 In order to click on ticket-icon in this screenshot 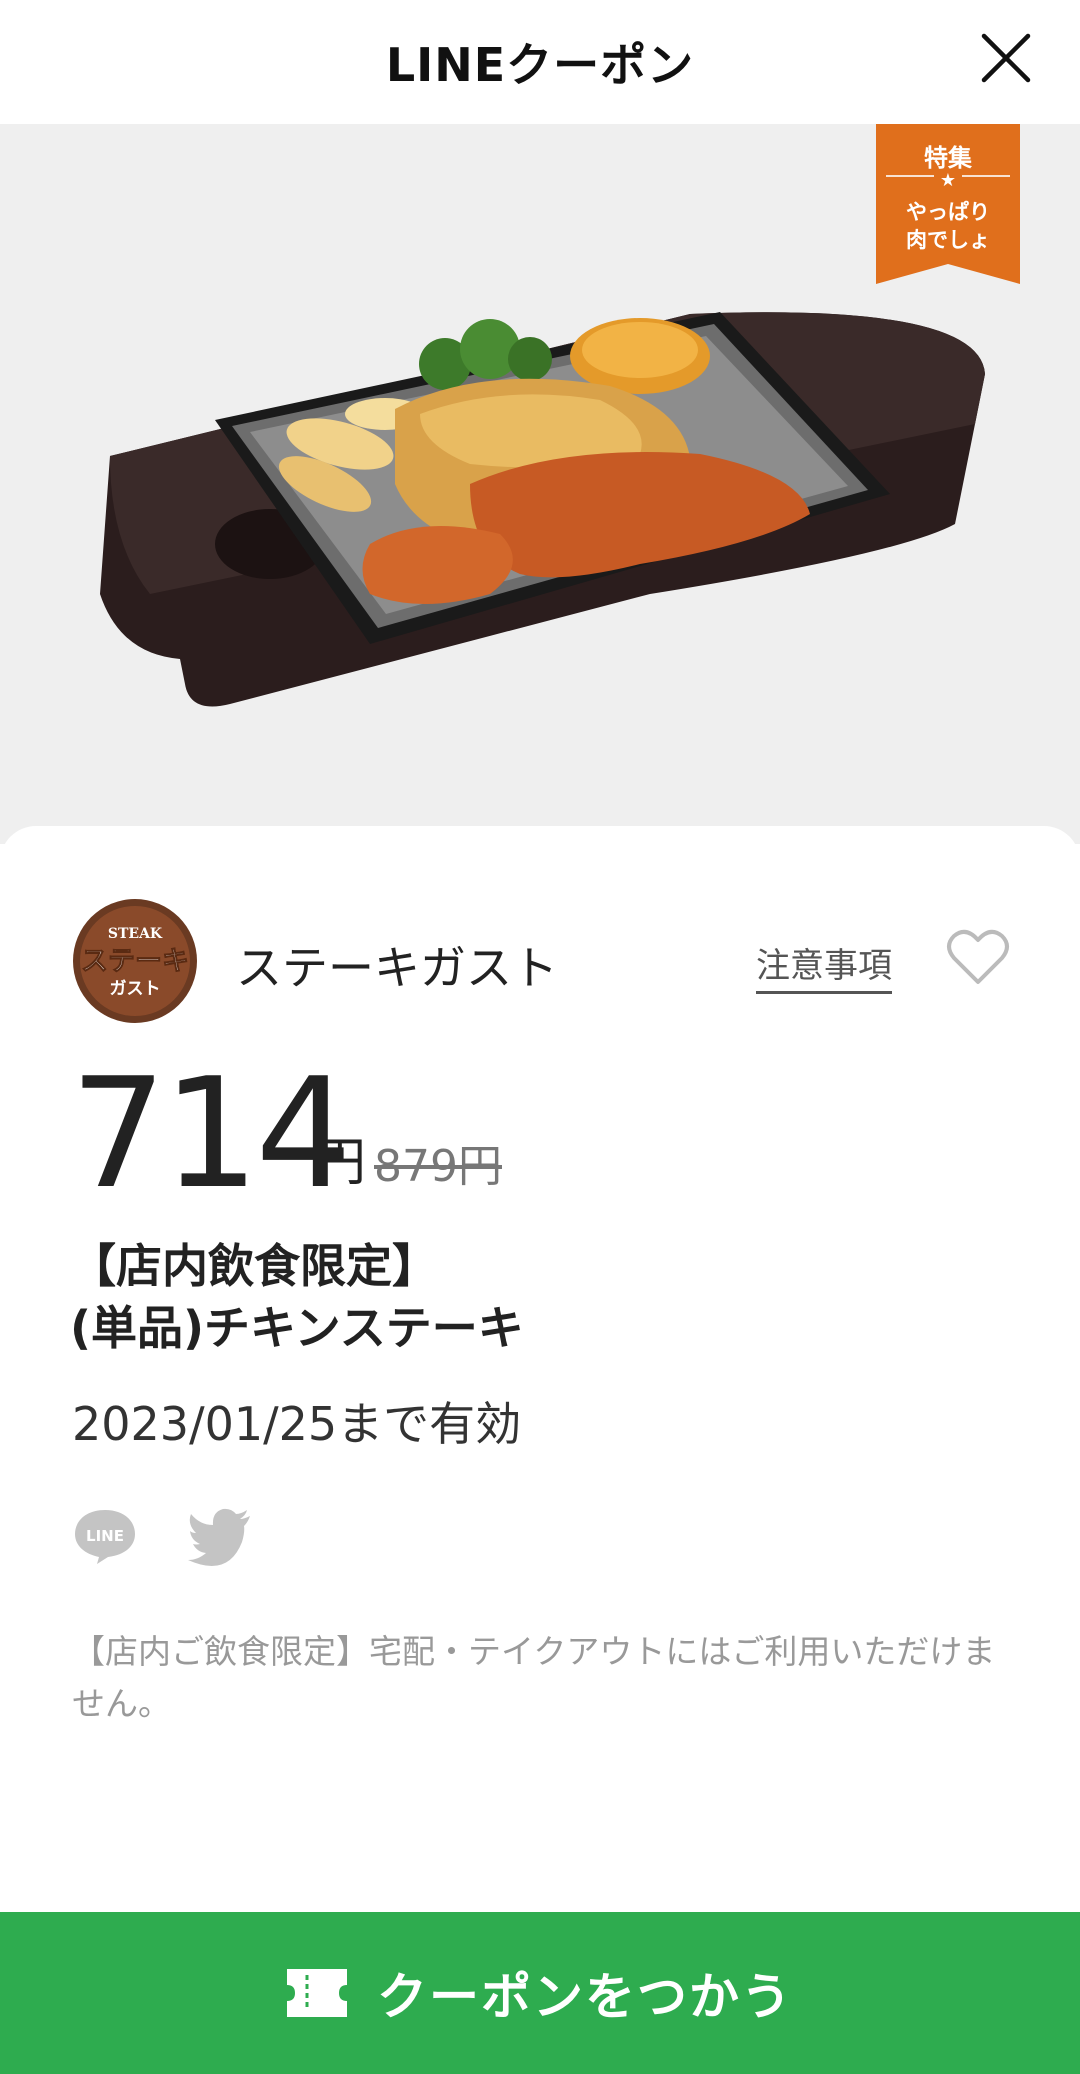, I will do `click(317, 1993)`.